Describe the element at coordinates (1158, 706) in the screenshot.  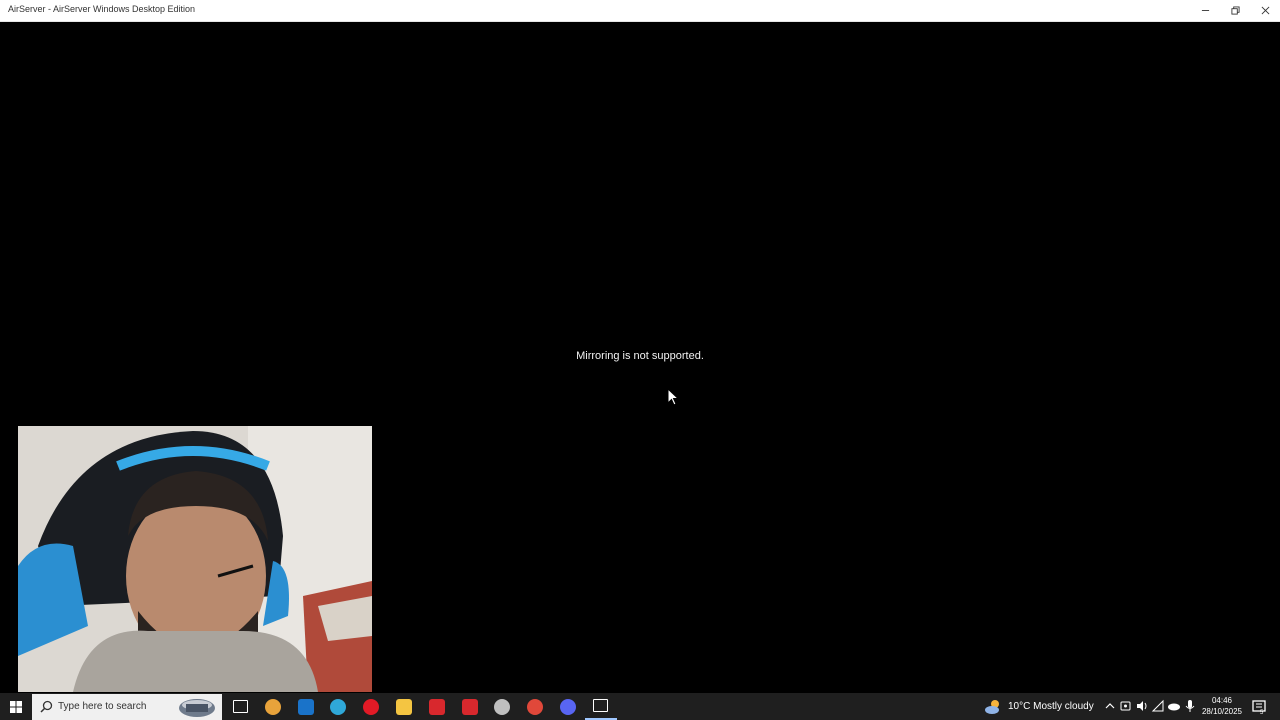
I see `network-icon` at that location.